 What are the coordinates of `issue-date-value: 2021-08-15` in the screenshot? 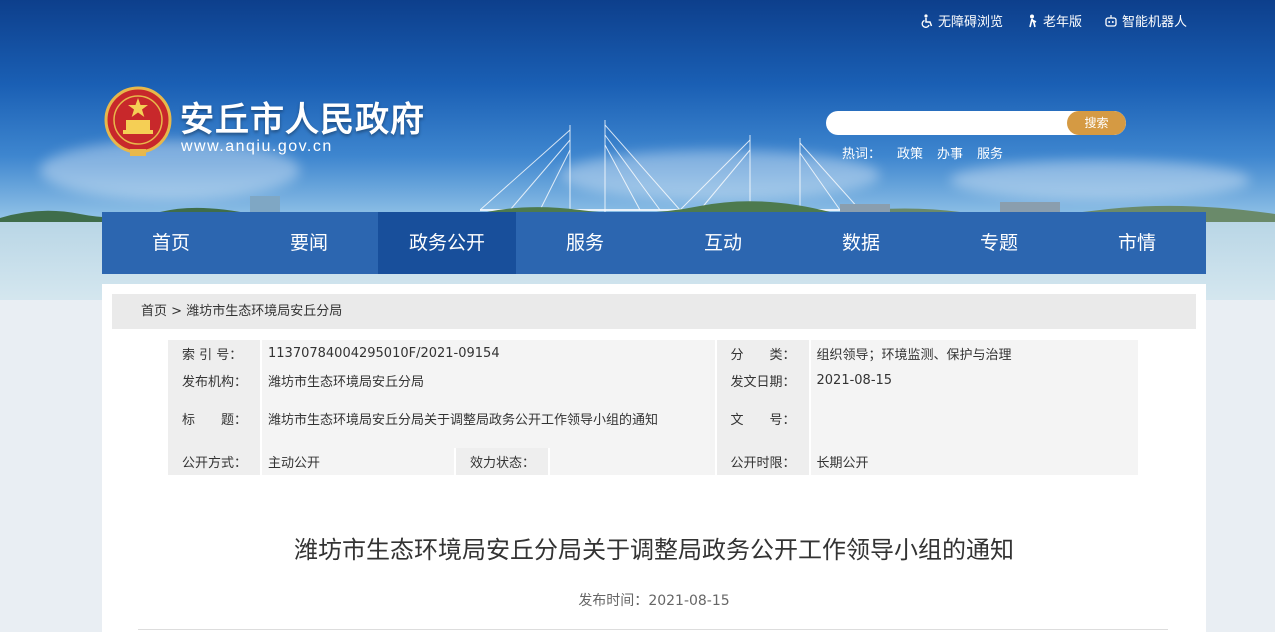 It's located at (974, 380).